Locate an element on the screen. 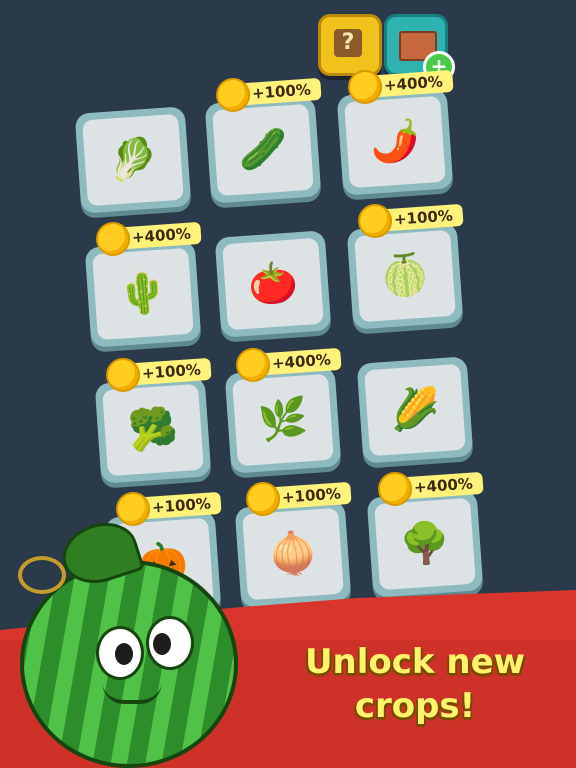 The height and width of the screenshot is (768, 576). crop-card-chili: 🌶️ +400% is located at coordinates (395, 132).